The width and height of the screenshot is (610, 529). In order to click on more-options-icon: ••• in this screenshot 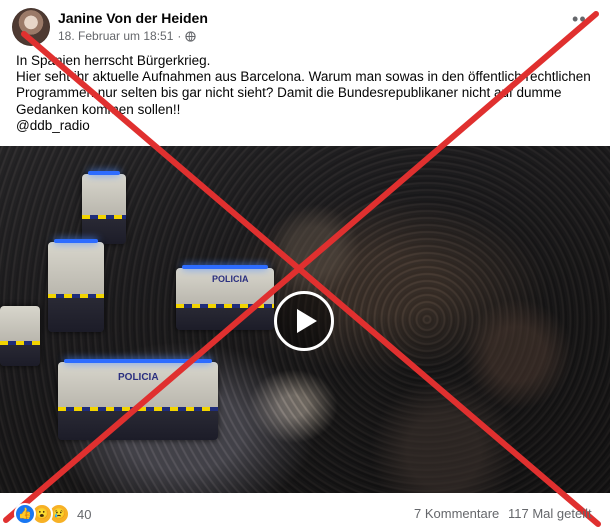, I will do `click(583, 22)`.